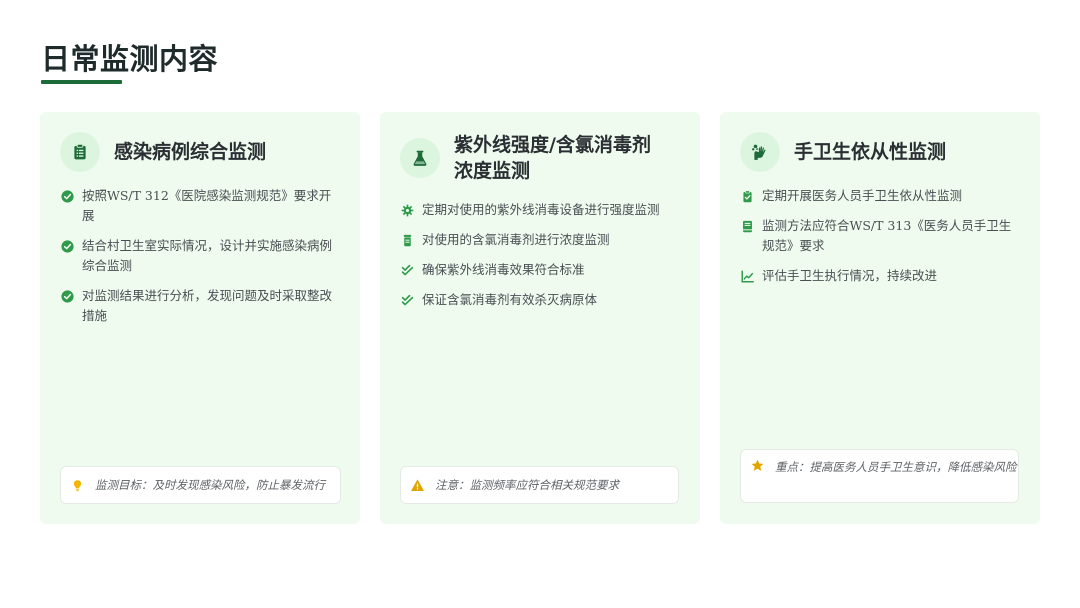 Image resolution: width=1080 pixels, height=608 pixels. I want to click on card-title-line-2: 浓度监测, so click(492, 171).